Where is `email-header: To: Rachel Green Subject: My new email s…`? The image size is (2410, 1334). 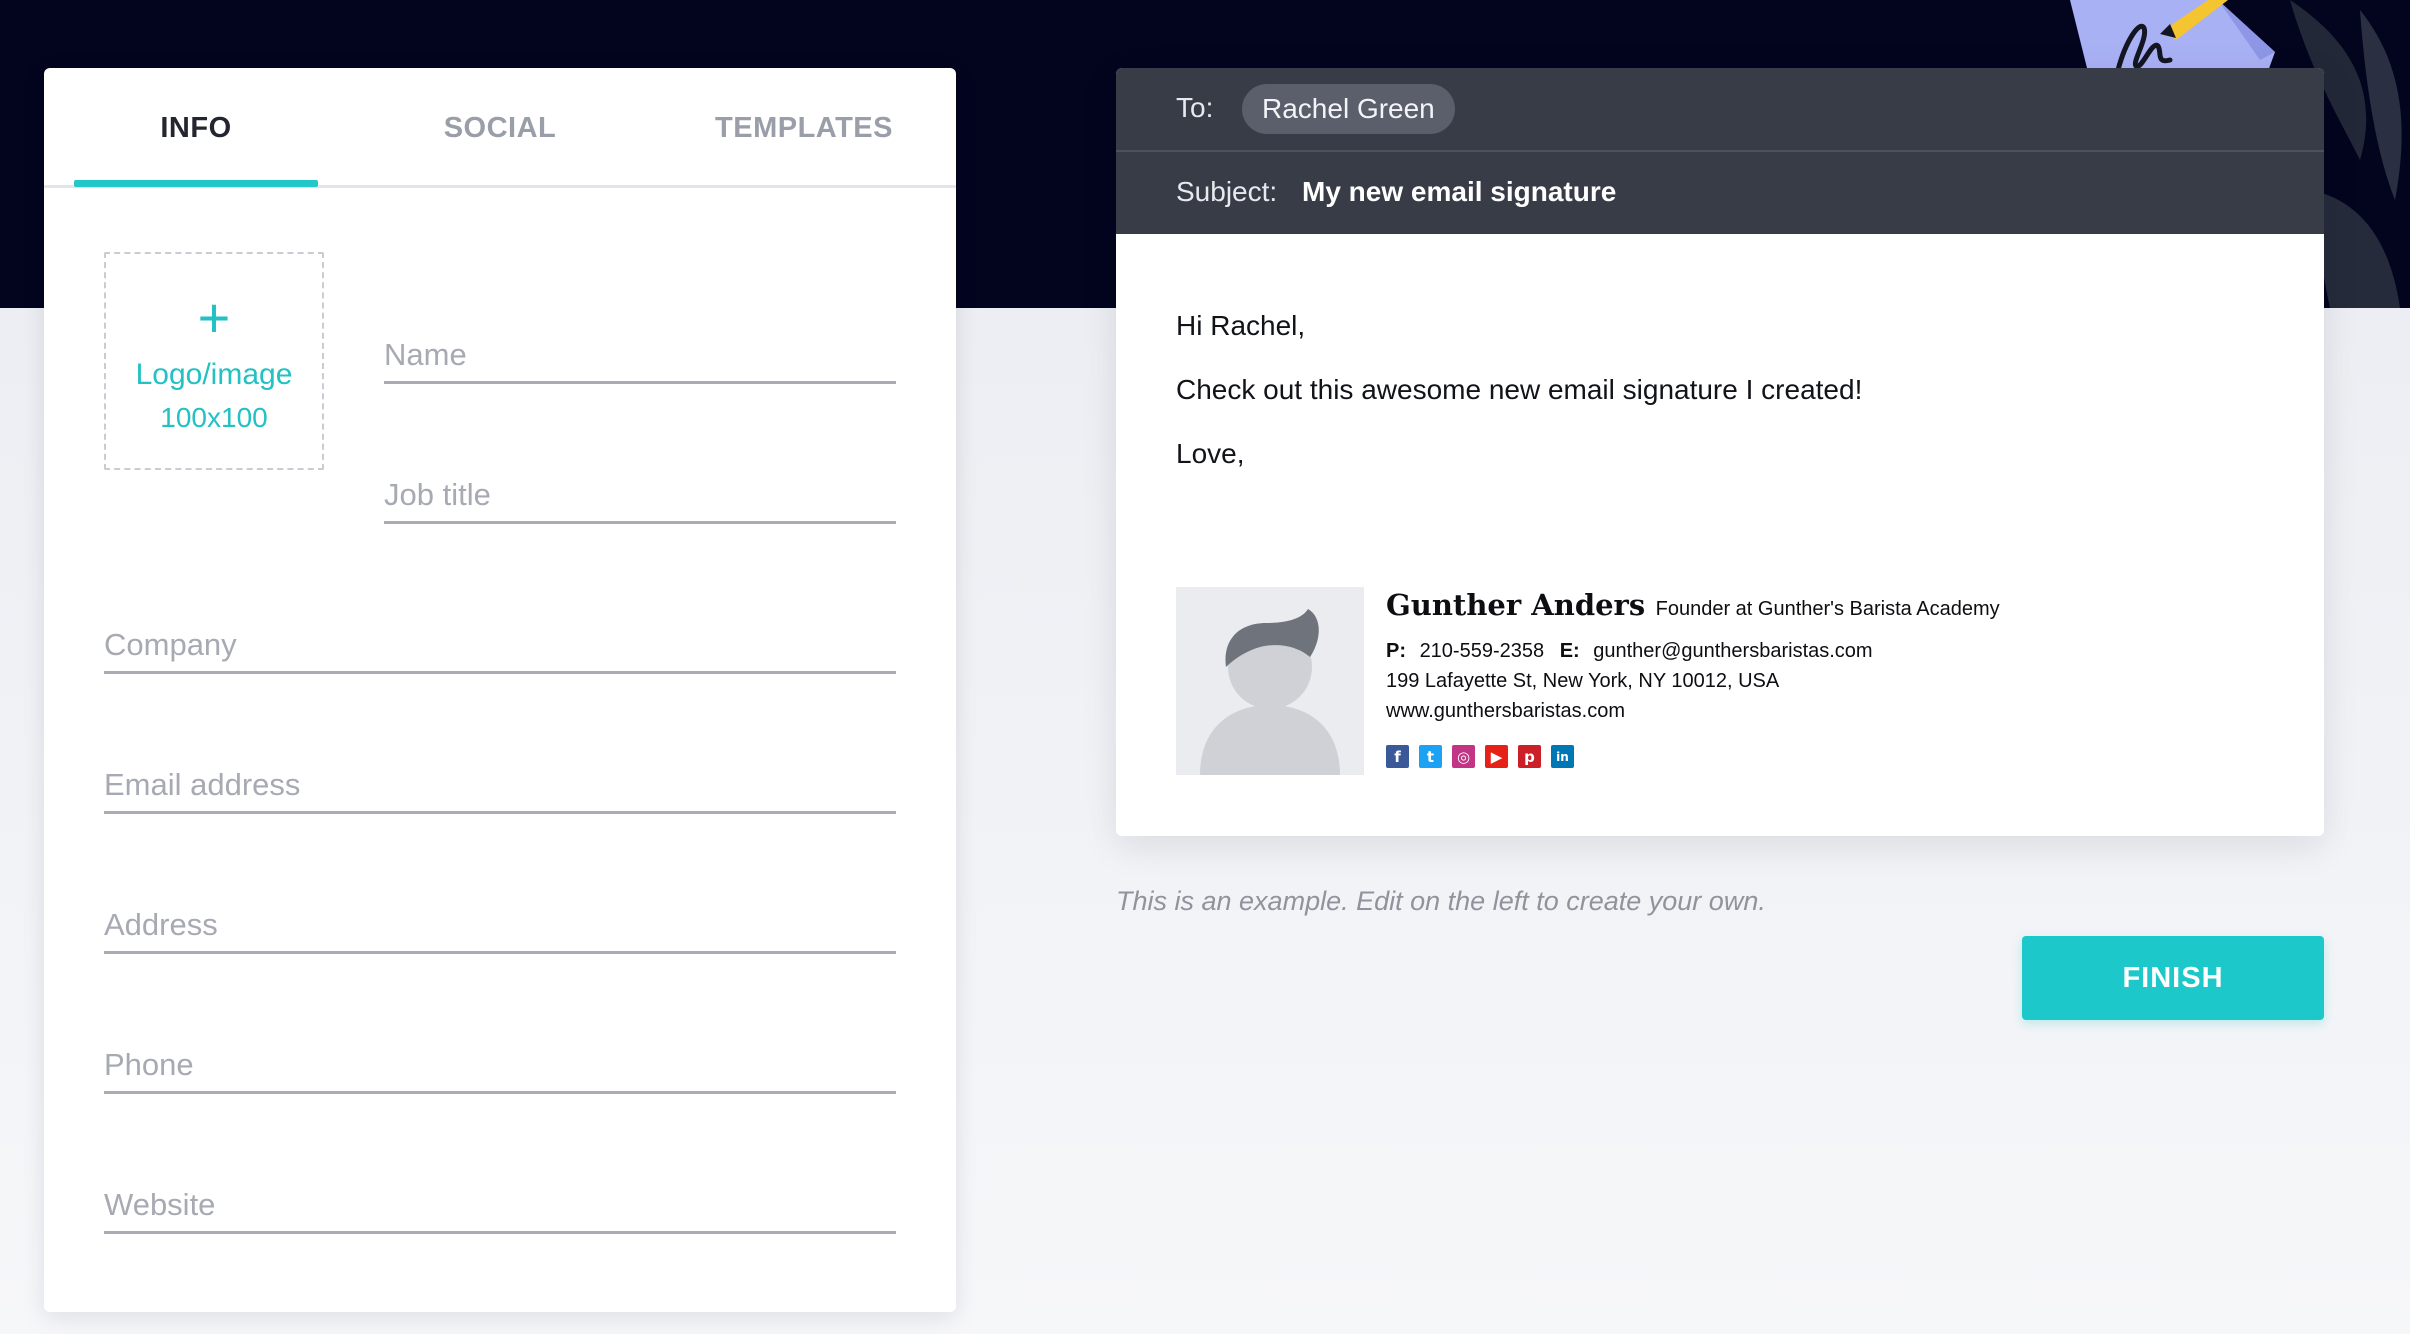 email-header: To: Rachel Green Subject: My new email s… is located at coordinates (1720, 151).